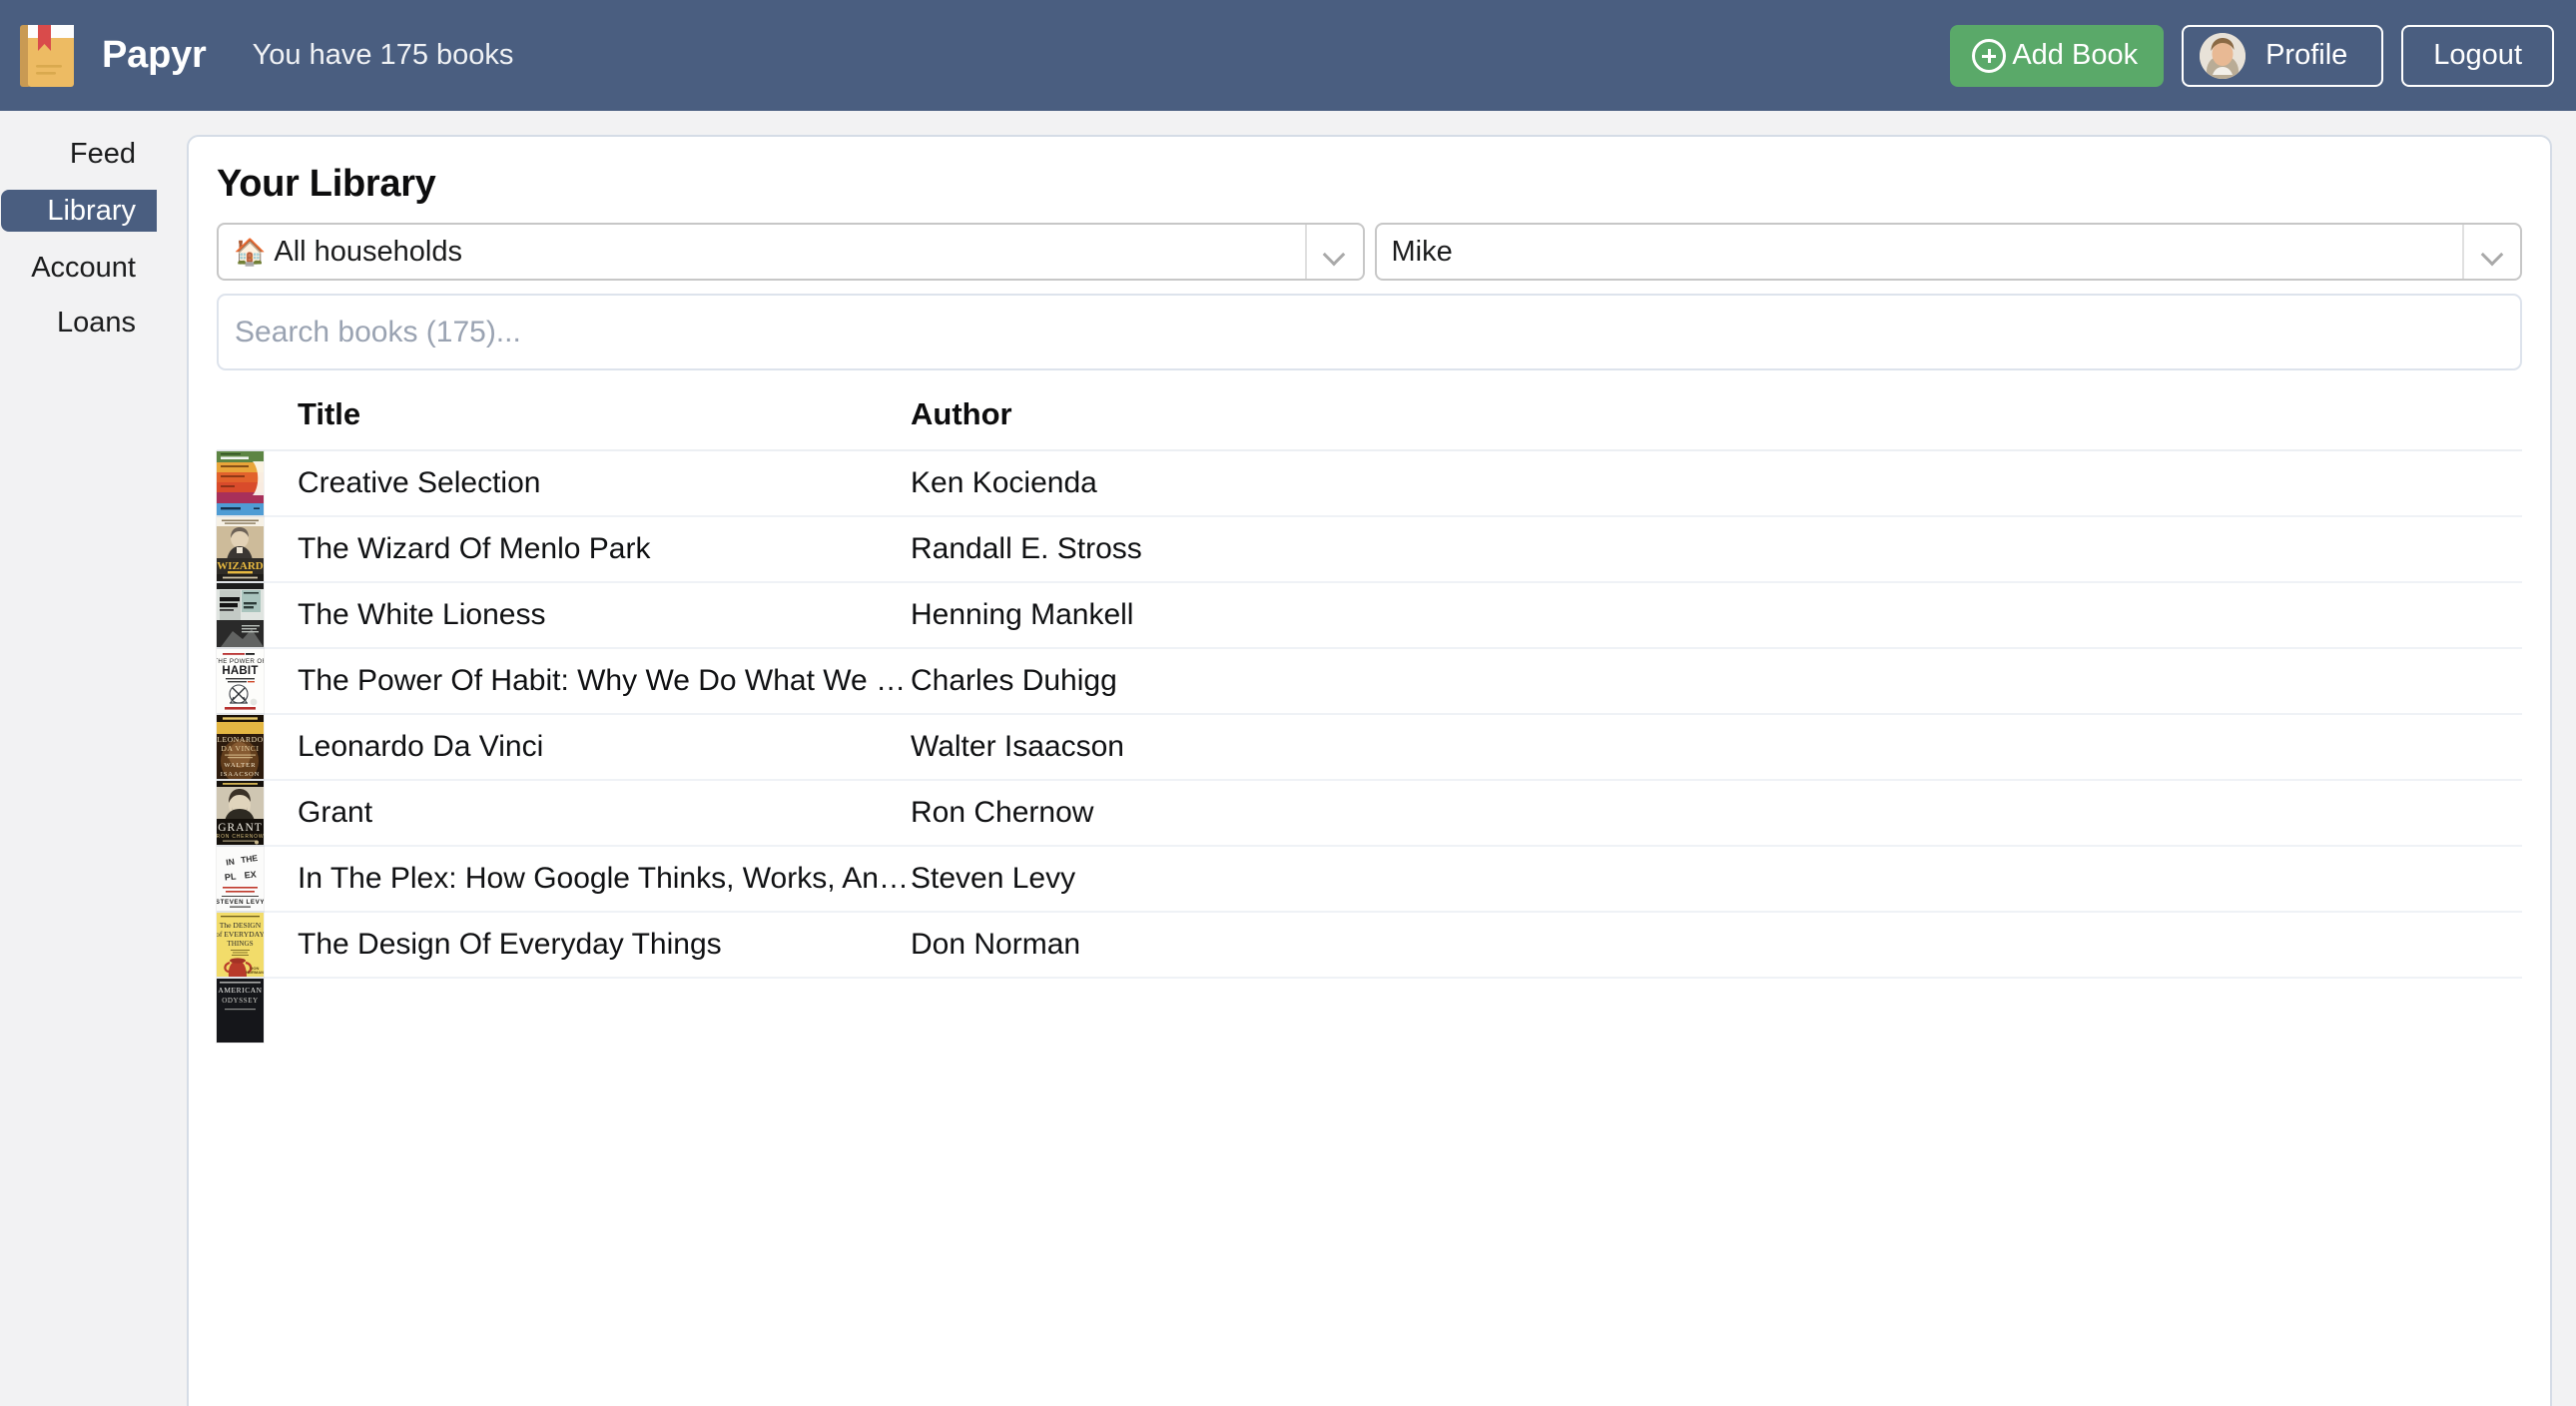  I want to click on sidebar-item-loans: Loans, so click(78, 323).